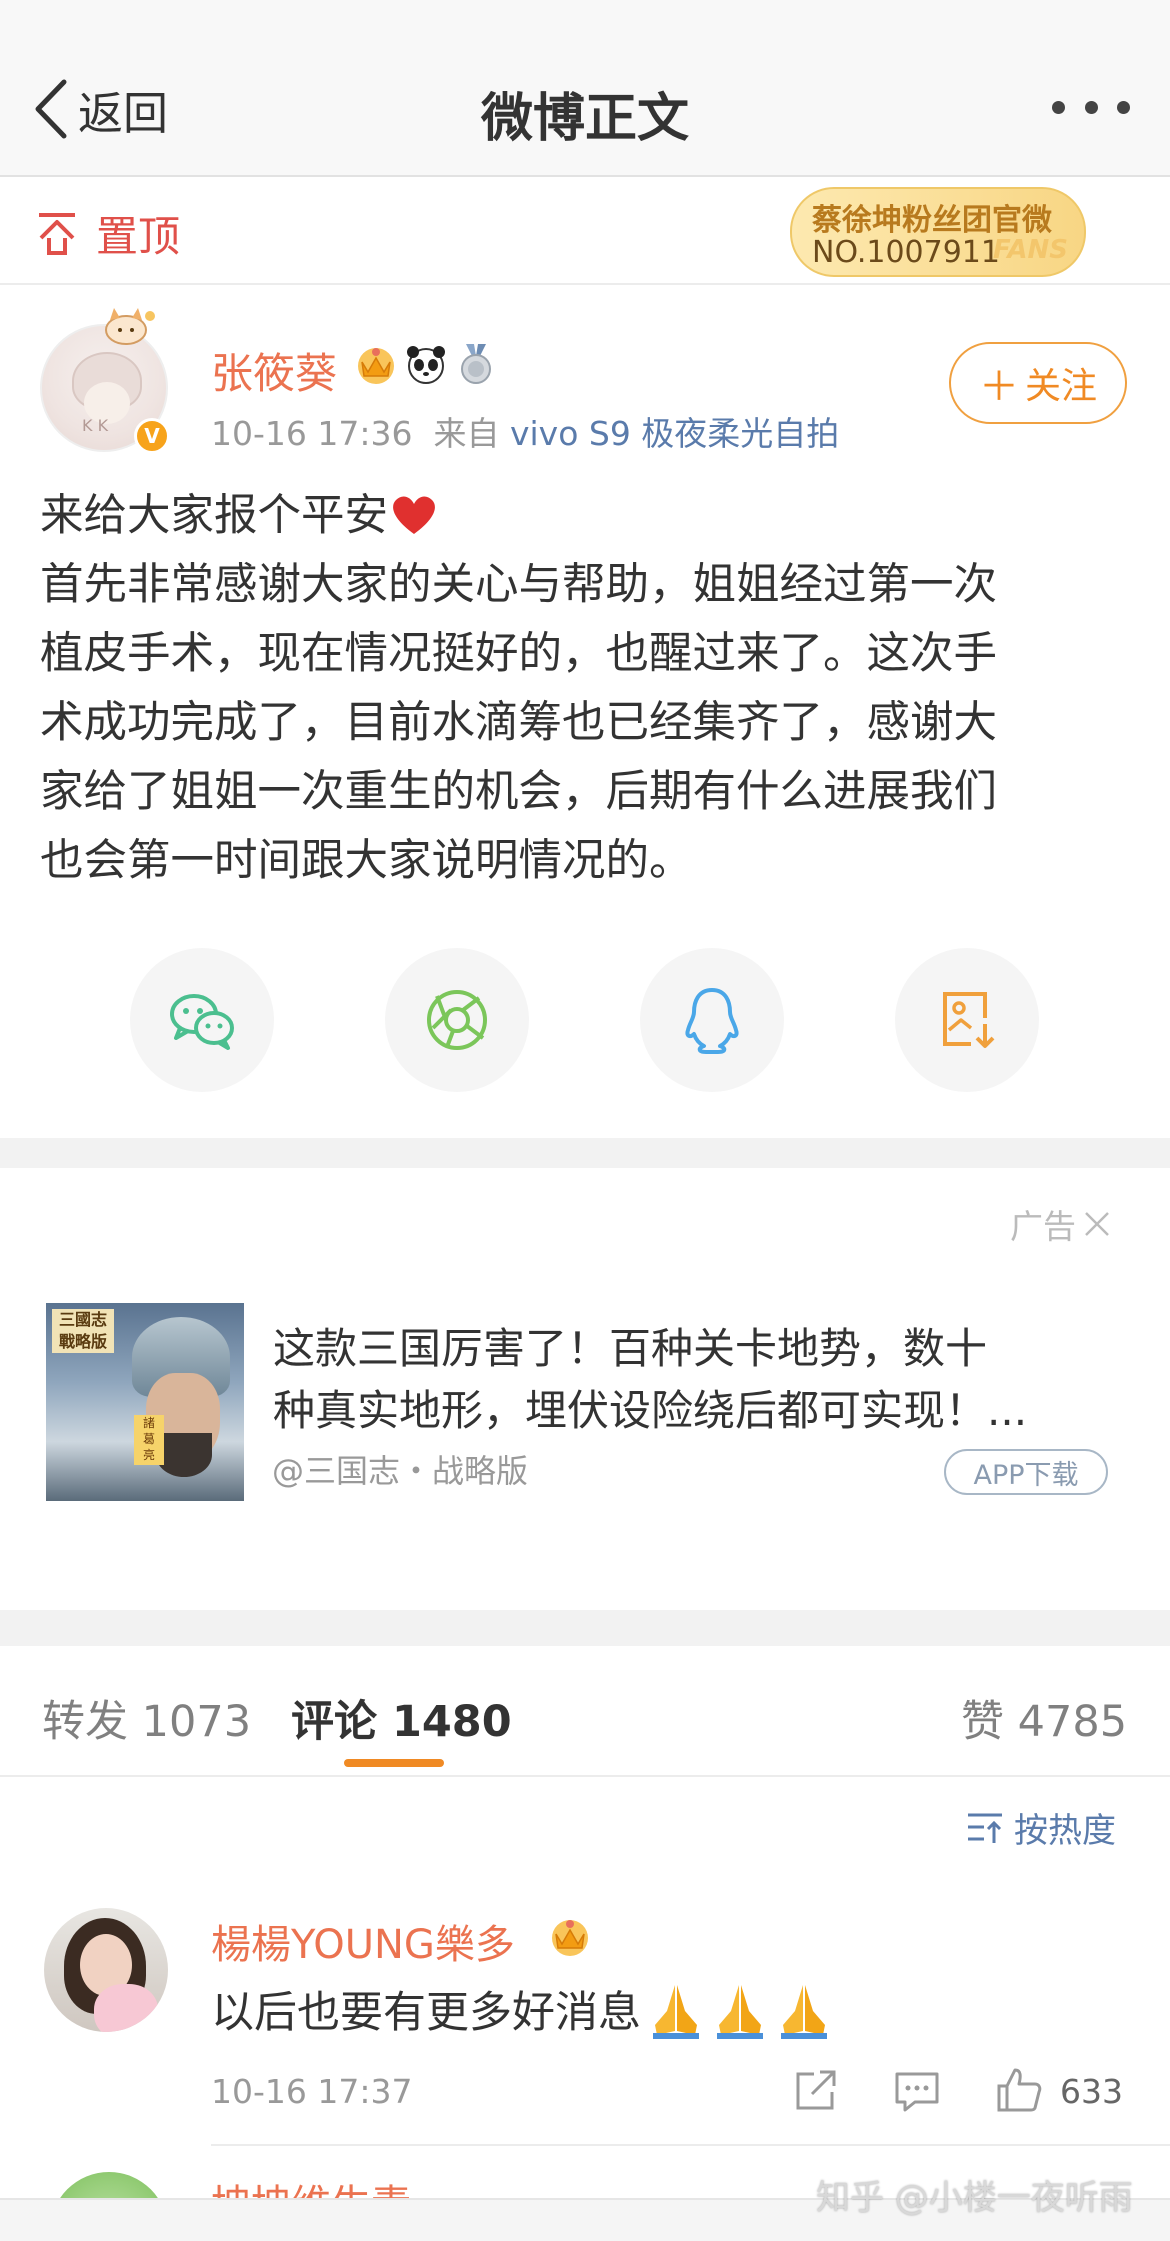 This screenshot has width=1170, height=2241. What do you see at coordinates (932, 220) in the screenshot?
I see `fans-badge-name: 蔡徐坤粉丝团官微` at bounding box center [932, 220].